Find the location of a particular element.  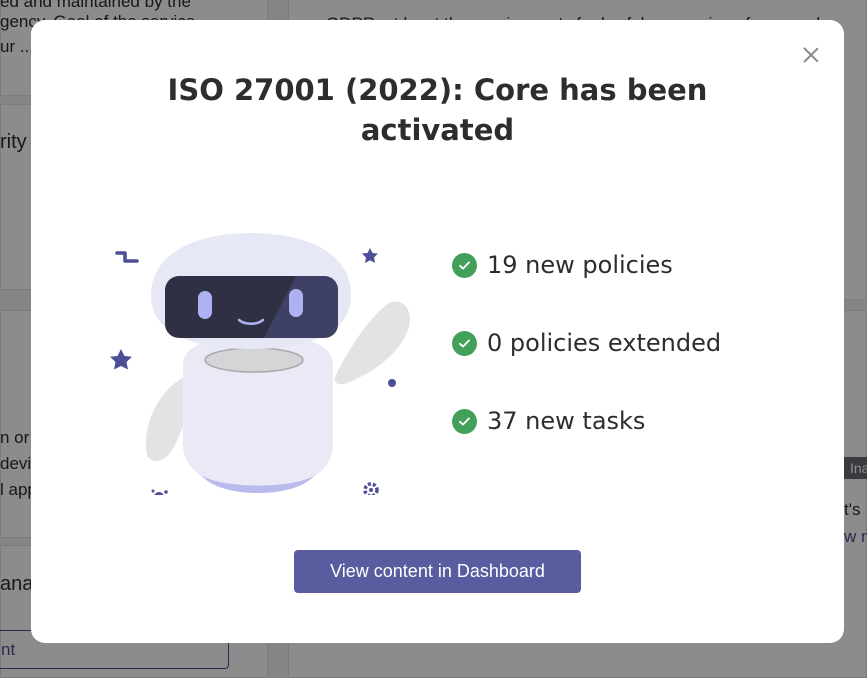

stat-policies-extended: 0 policies extended is located at coordinates (586, 343).